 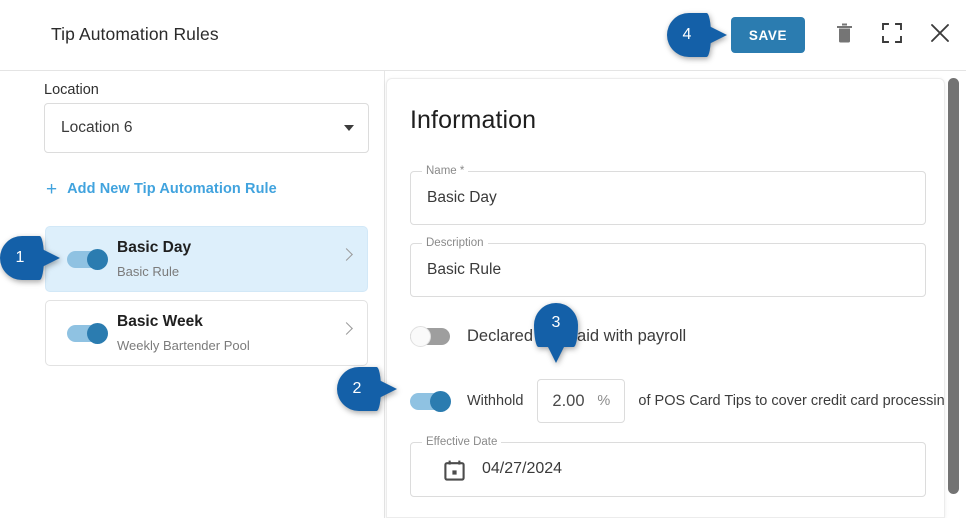 I want to click on fullscreen-icon, so click(x=892, y=35).